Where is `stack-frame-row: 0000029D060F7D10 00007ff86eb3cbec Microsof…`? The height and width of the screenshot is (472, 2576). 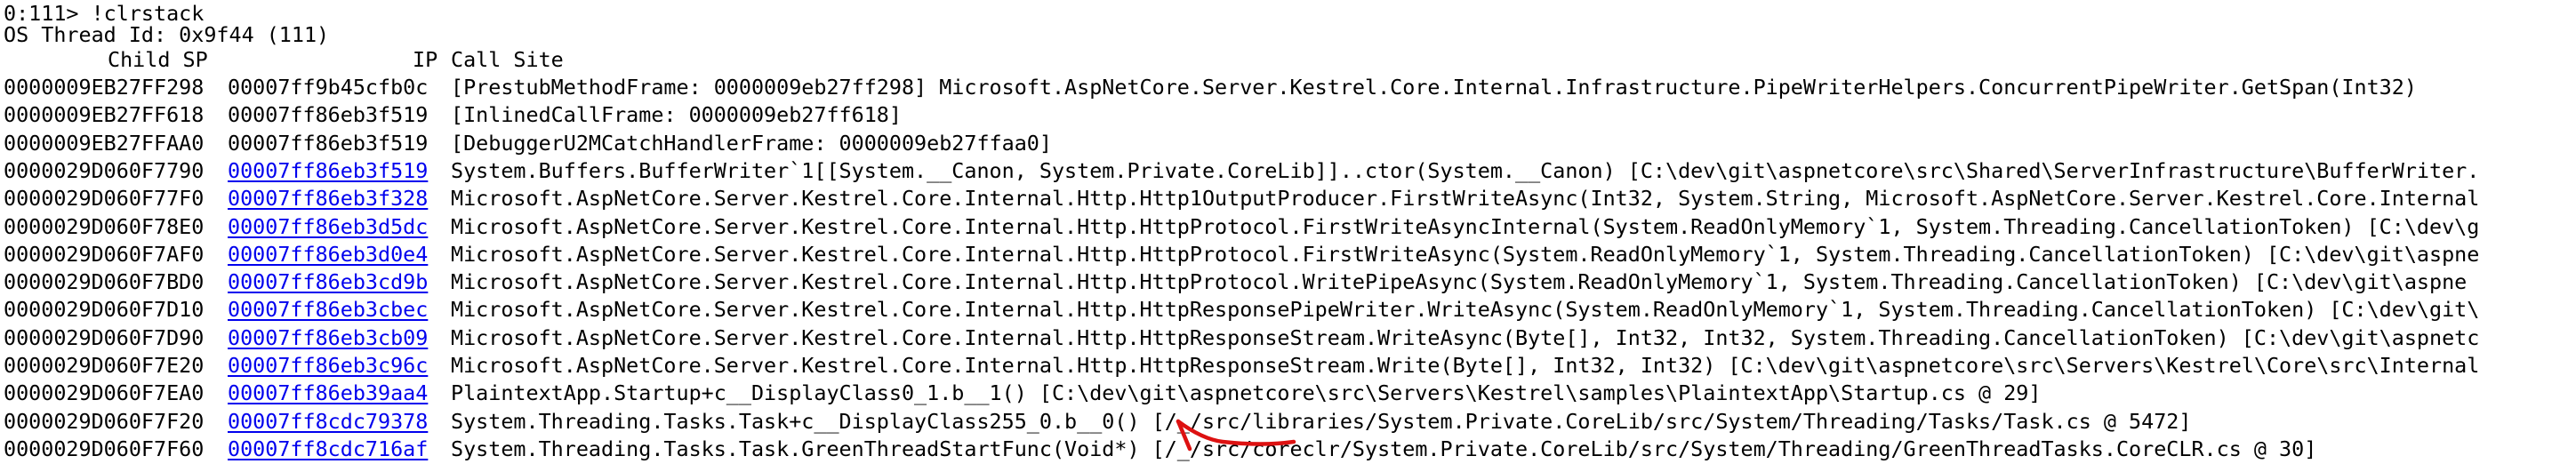 stack-frame-row: 0000029D060F7D10 00007ff86eb3cbec Microsof… is located at coordinates (1288, 310).